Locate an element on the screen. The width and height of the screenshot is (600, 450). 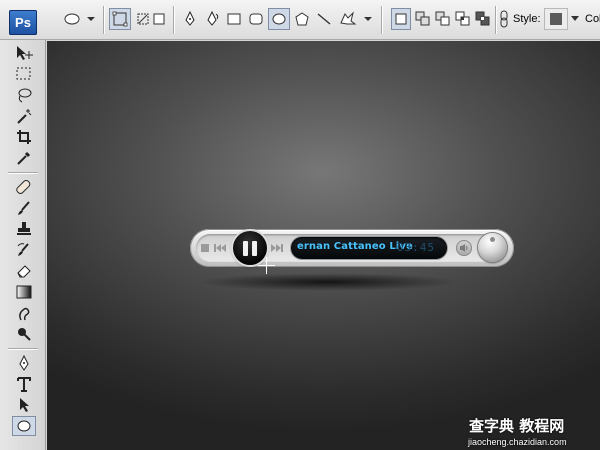
exclude-overlapping-shape-areas-button is located at coordinates (483, 19).